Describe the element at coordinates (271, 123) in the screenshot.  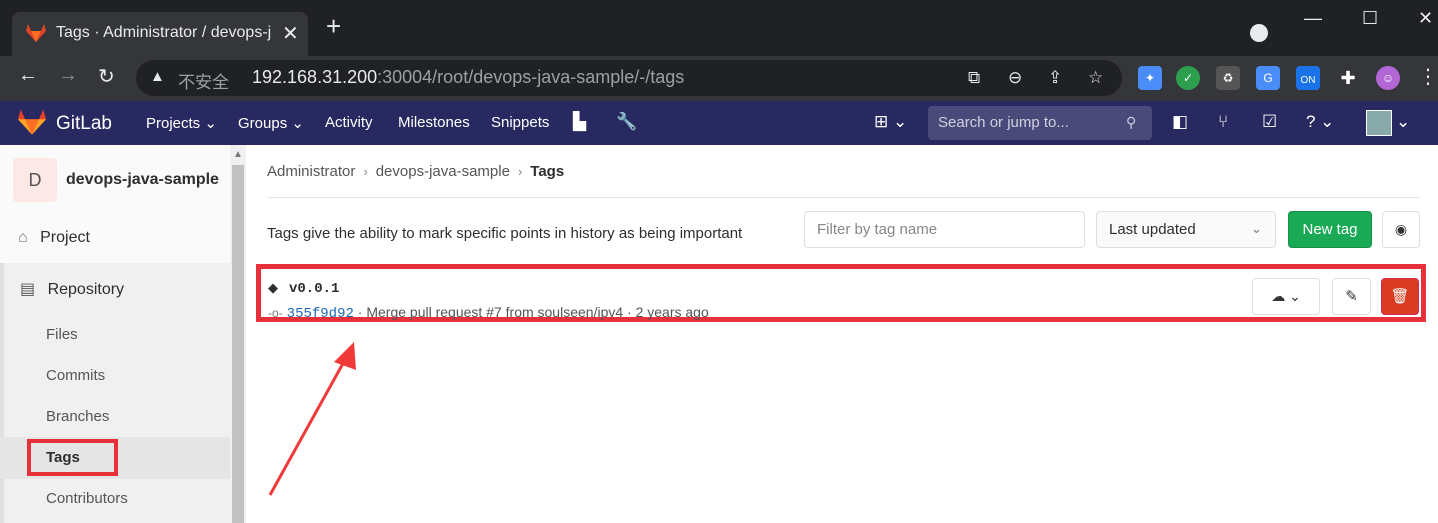
I see `nav-groups: Groups ⌄` at that location.